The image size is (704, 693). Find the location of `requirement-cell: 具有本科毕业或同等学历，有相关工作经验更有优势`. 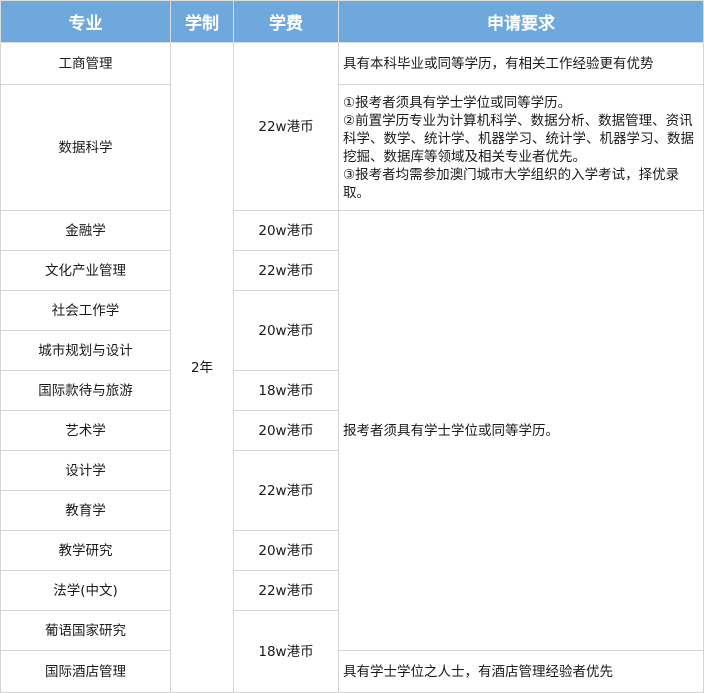

requirement-cell: 具有本科毕业或同等学历，有相关工作经验更有优势 is located at coordinates (521, 63).